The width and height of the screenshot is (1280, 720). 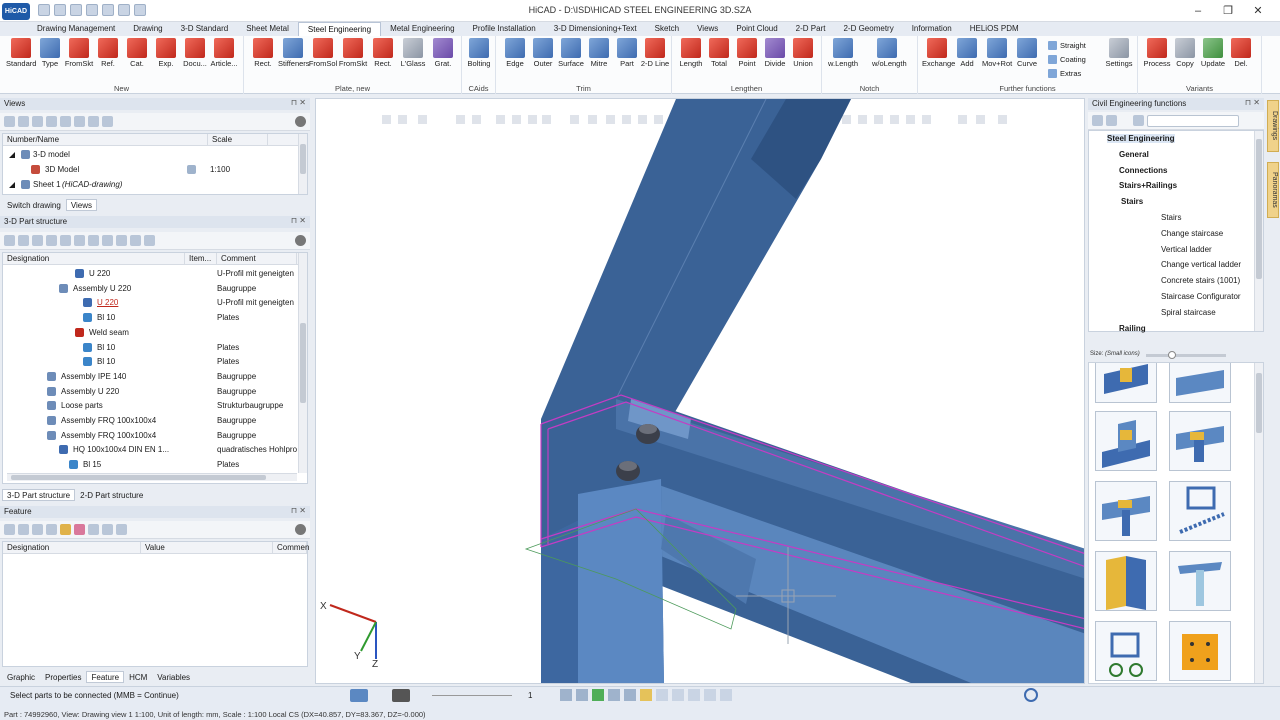 I want to click on refresh-icon, so click(x=1031, y=695).